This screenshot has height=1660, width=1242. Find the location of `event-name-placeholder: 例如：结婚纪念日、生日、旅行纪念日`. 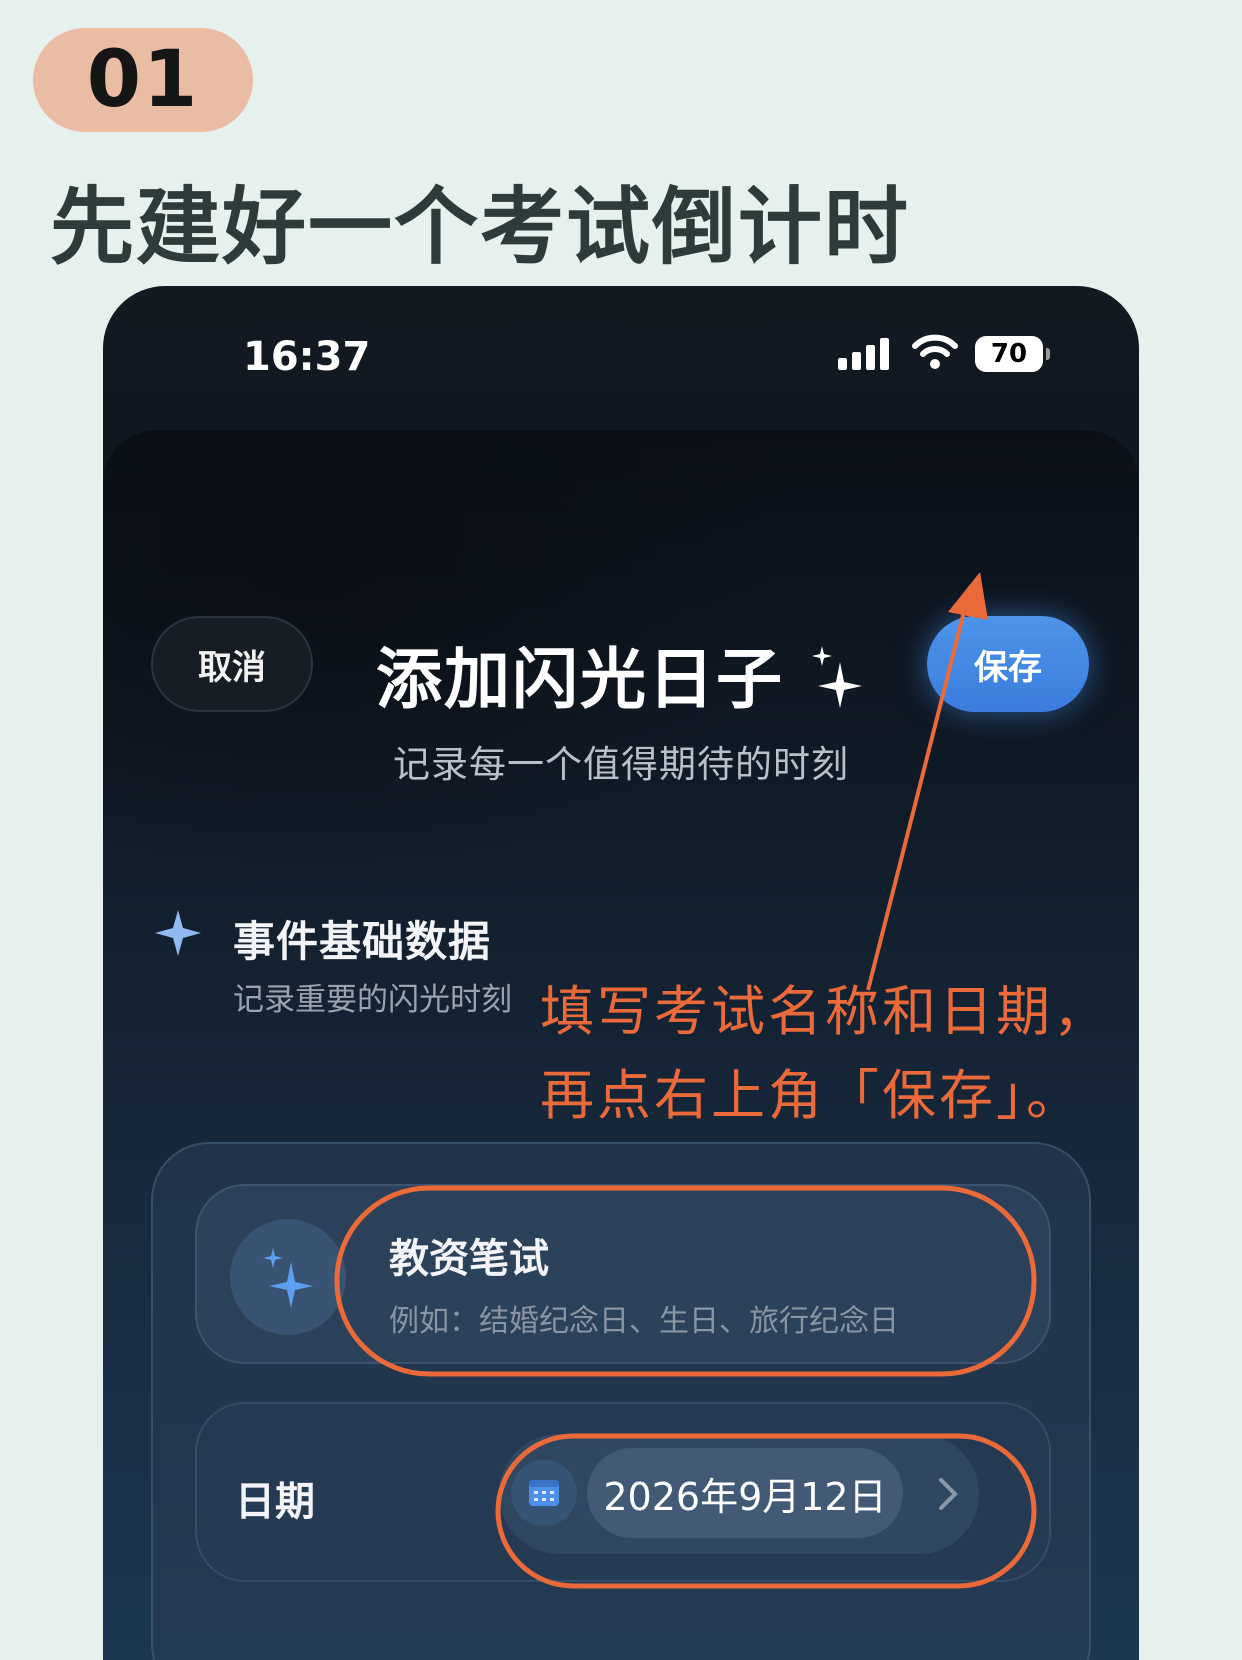

event-name-placeholder: 例如：结婚纪念日、生日、旅行纪念日 is located at coordinates (644, 1321).